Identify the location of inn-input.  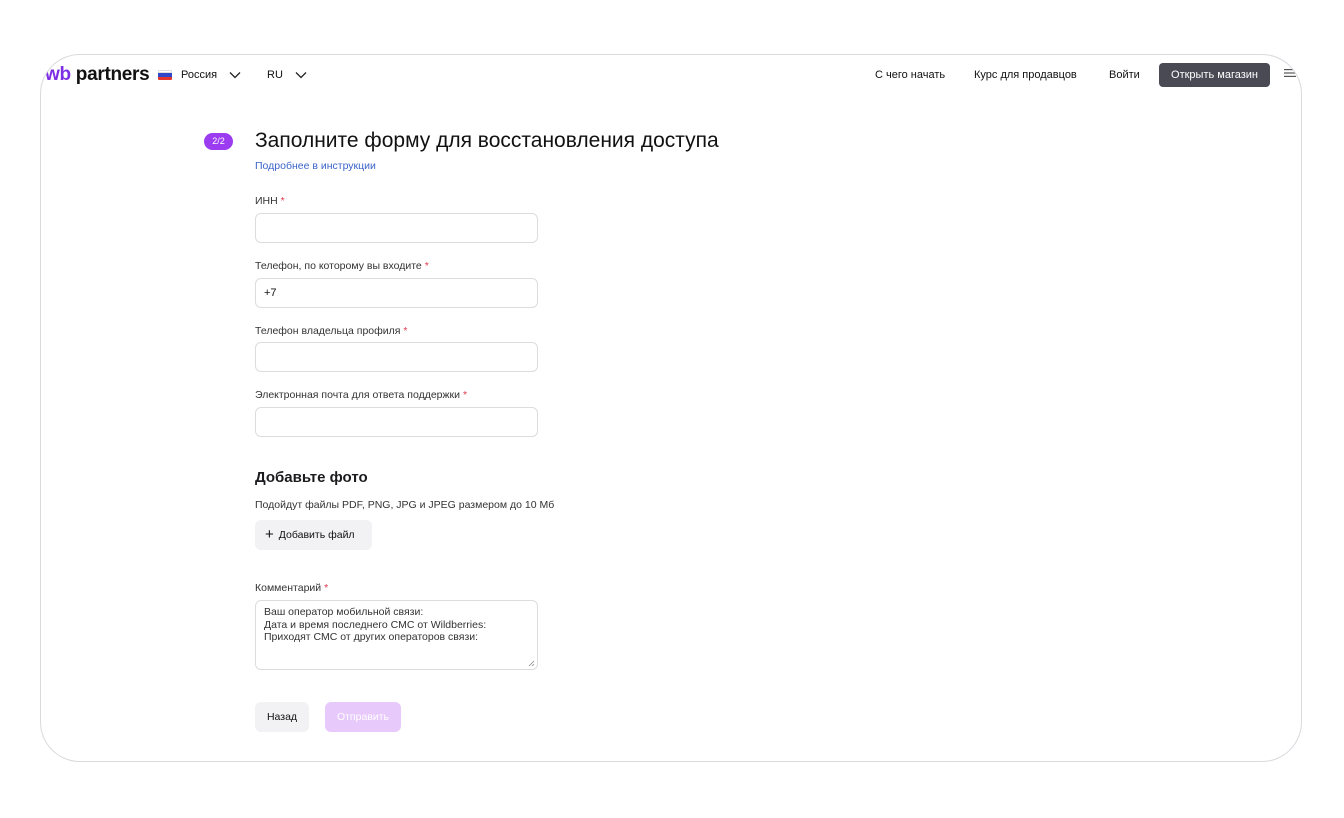
(396, 228).